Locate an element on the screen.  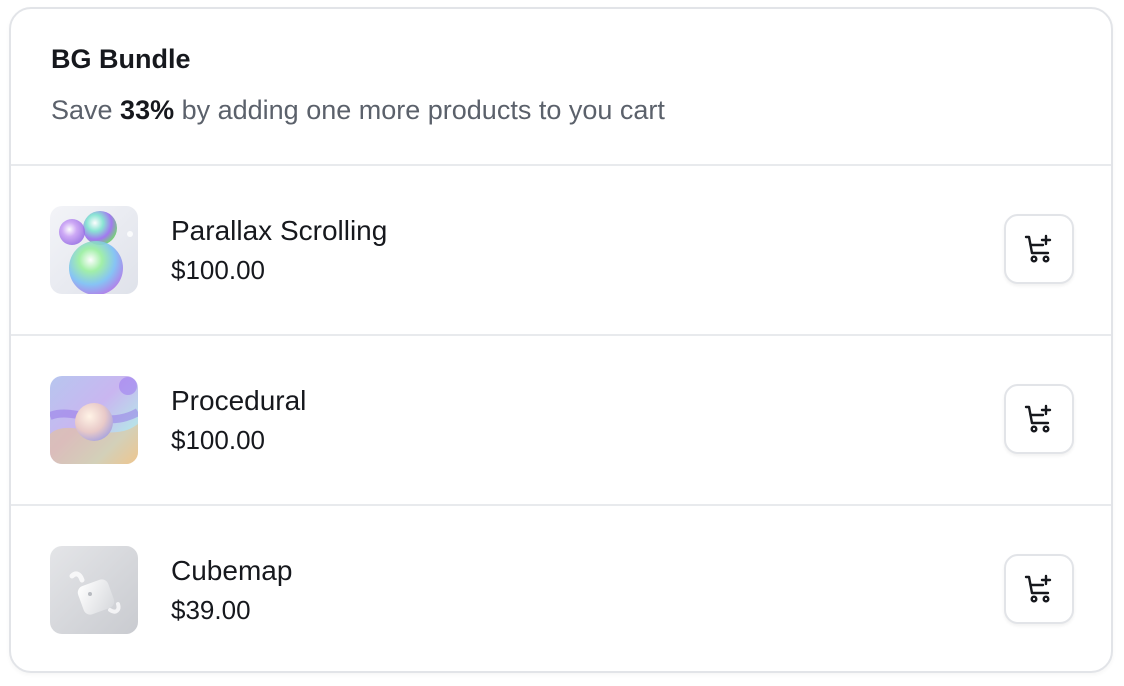
product-info: Procedural $100.00 is located at coordinates (238, 420).